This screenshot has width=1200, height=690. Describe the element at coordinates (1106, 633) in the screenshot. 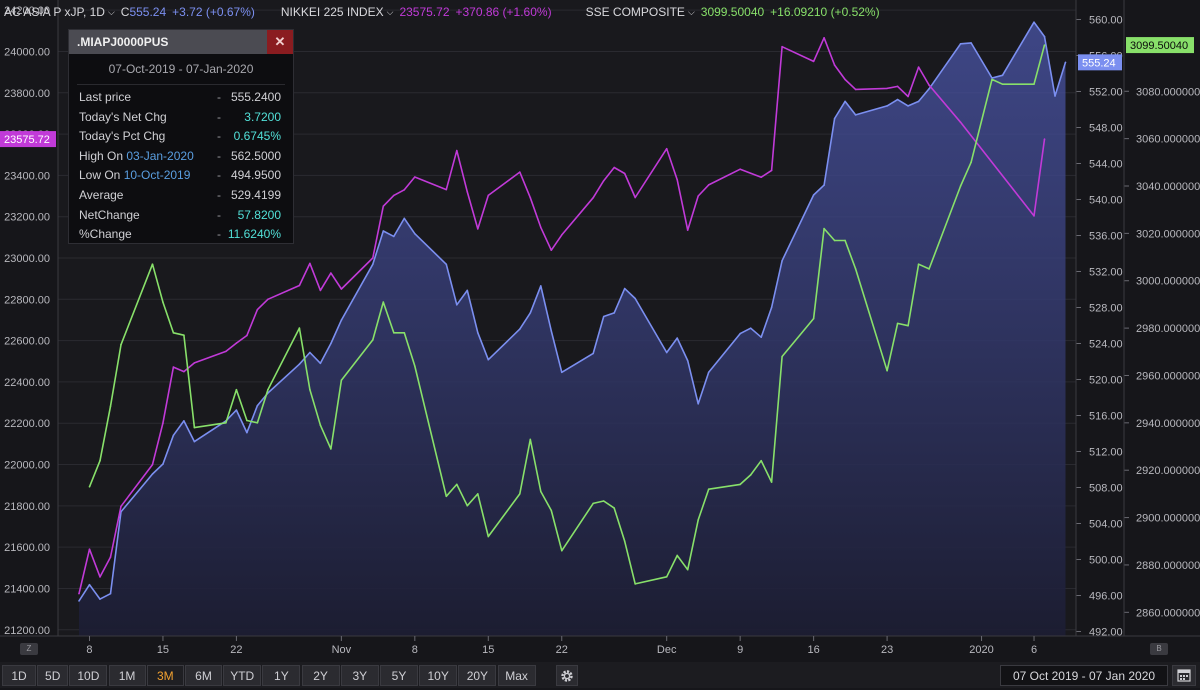

I see `y-right1-tick-label: 492.00` at that location.